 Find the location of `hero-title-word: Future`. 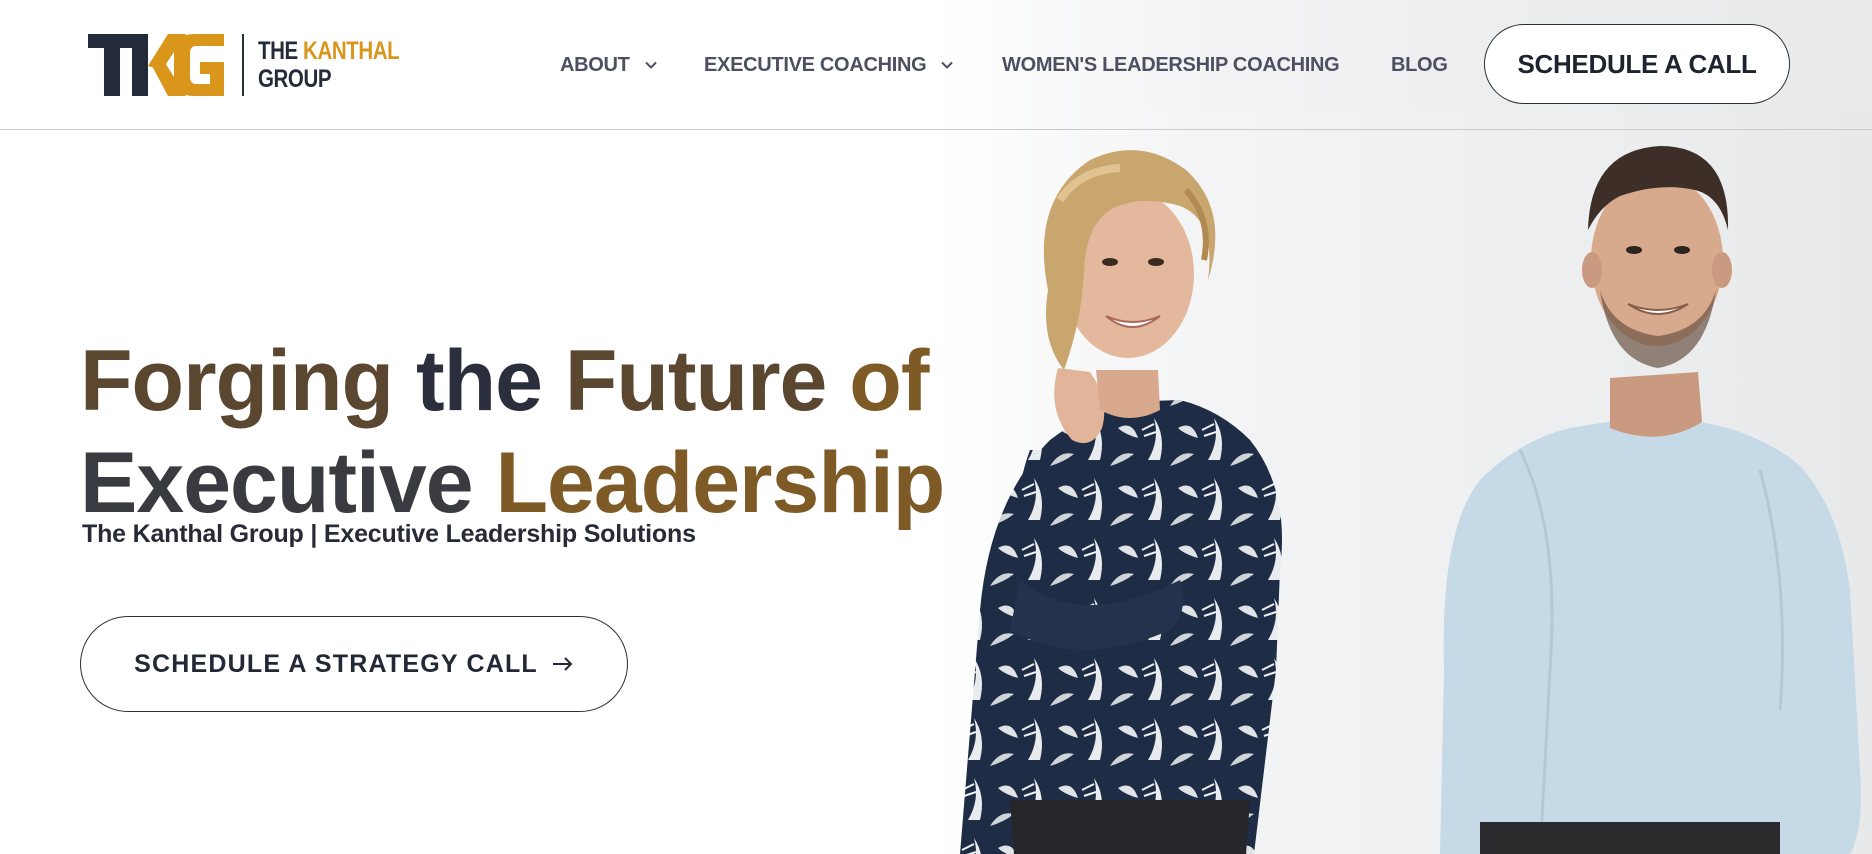

hero-title-word: Future is located at coordinates (696, 380).